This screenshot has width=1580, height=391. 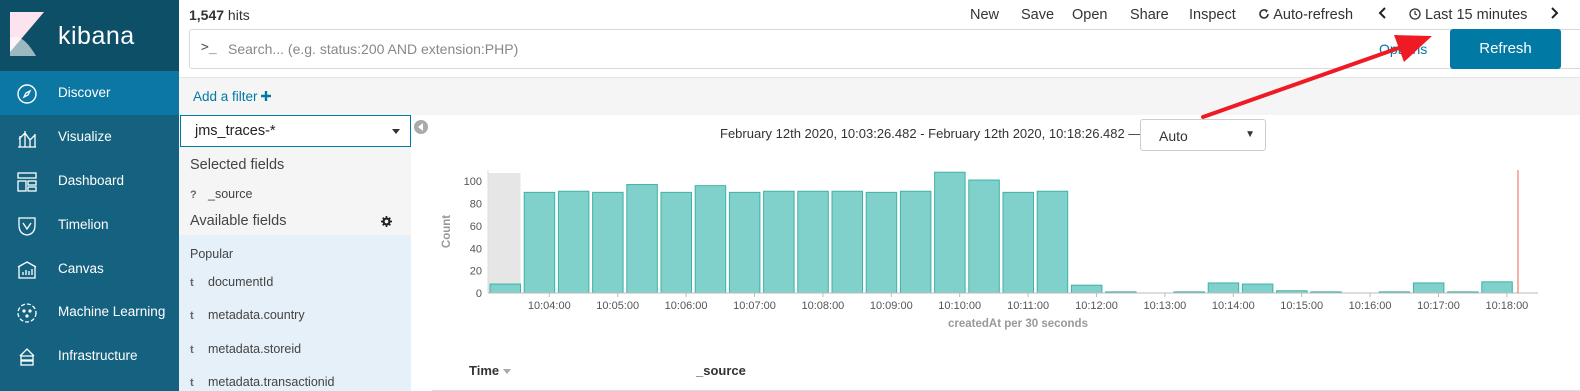 What do you see at coordinates (822, 306) in the screenshot?
I see `x-tick-label: 10:08:00` at bounding box center [822, 306].